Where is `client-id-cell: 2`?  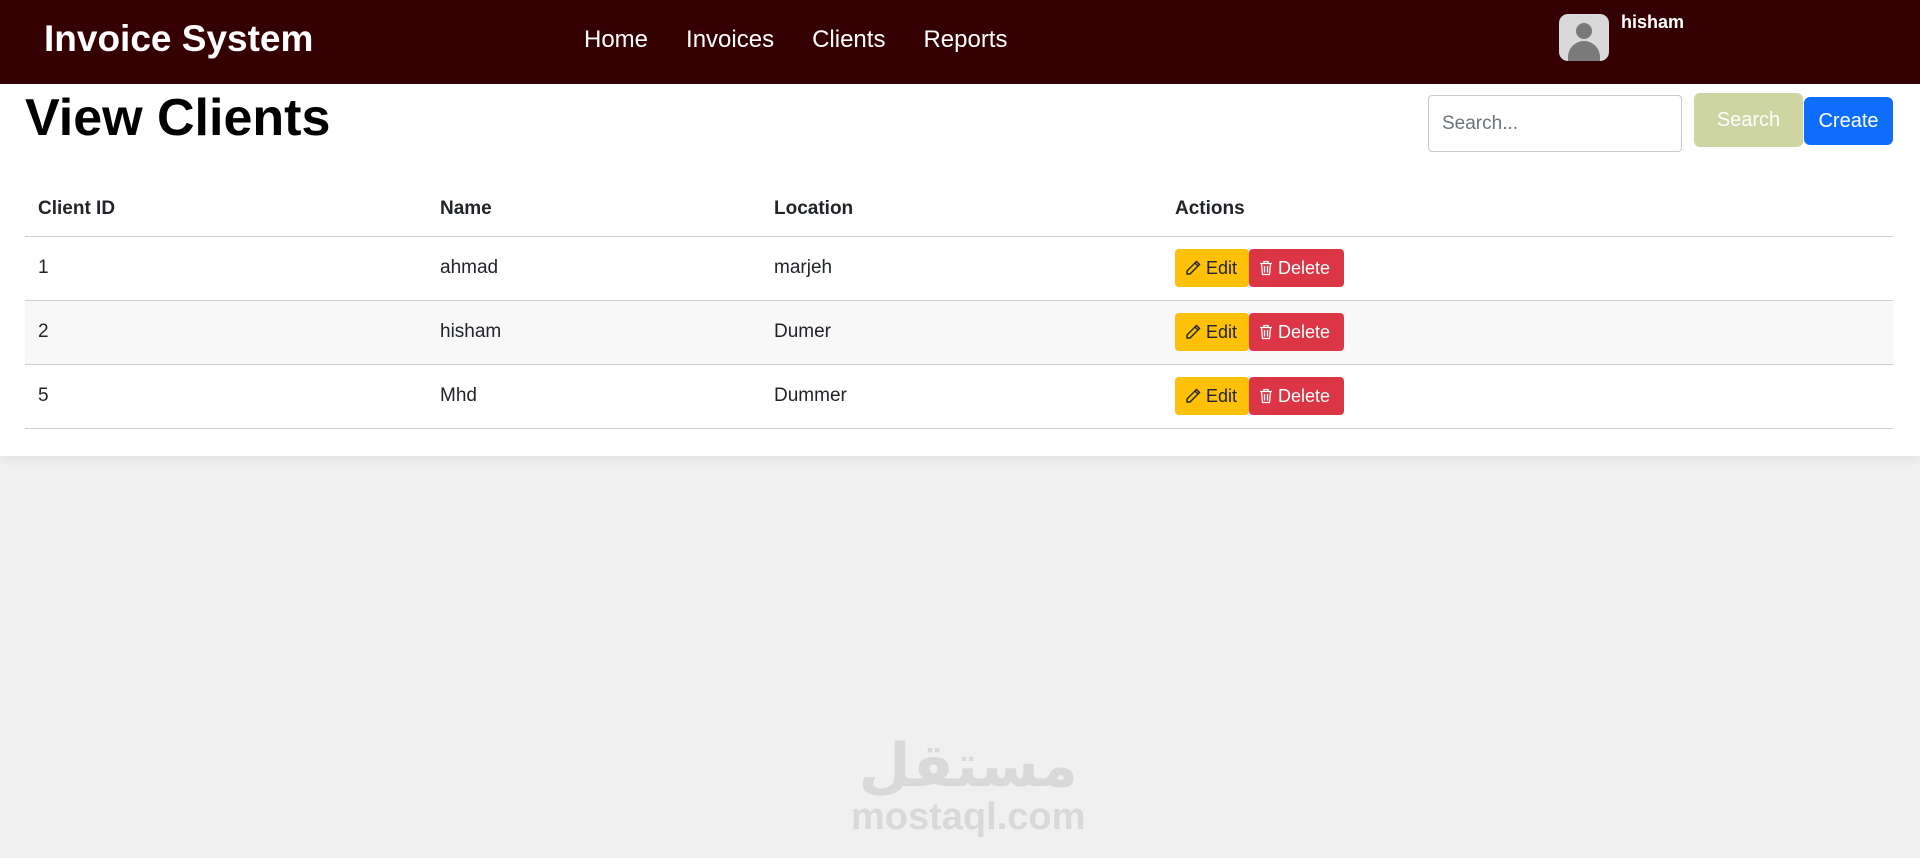
client-id-cell: 2 is located at coordinates (226, 332).